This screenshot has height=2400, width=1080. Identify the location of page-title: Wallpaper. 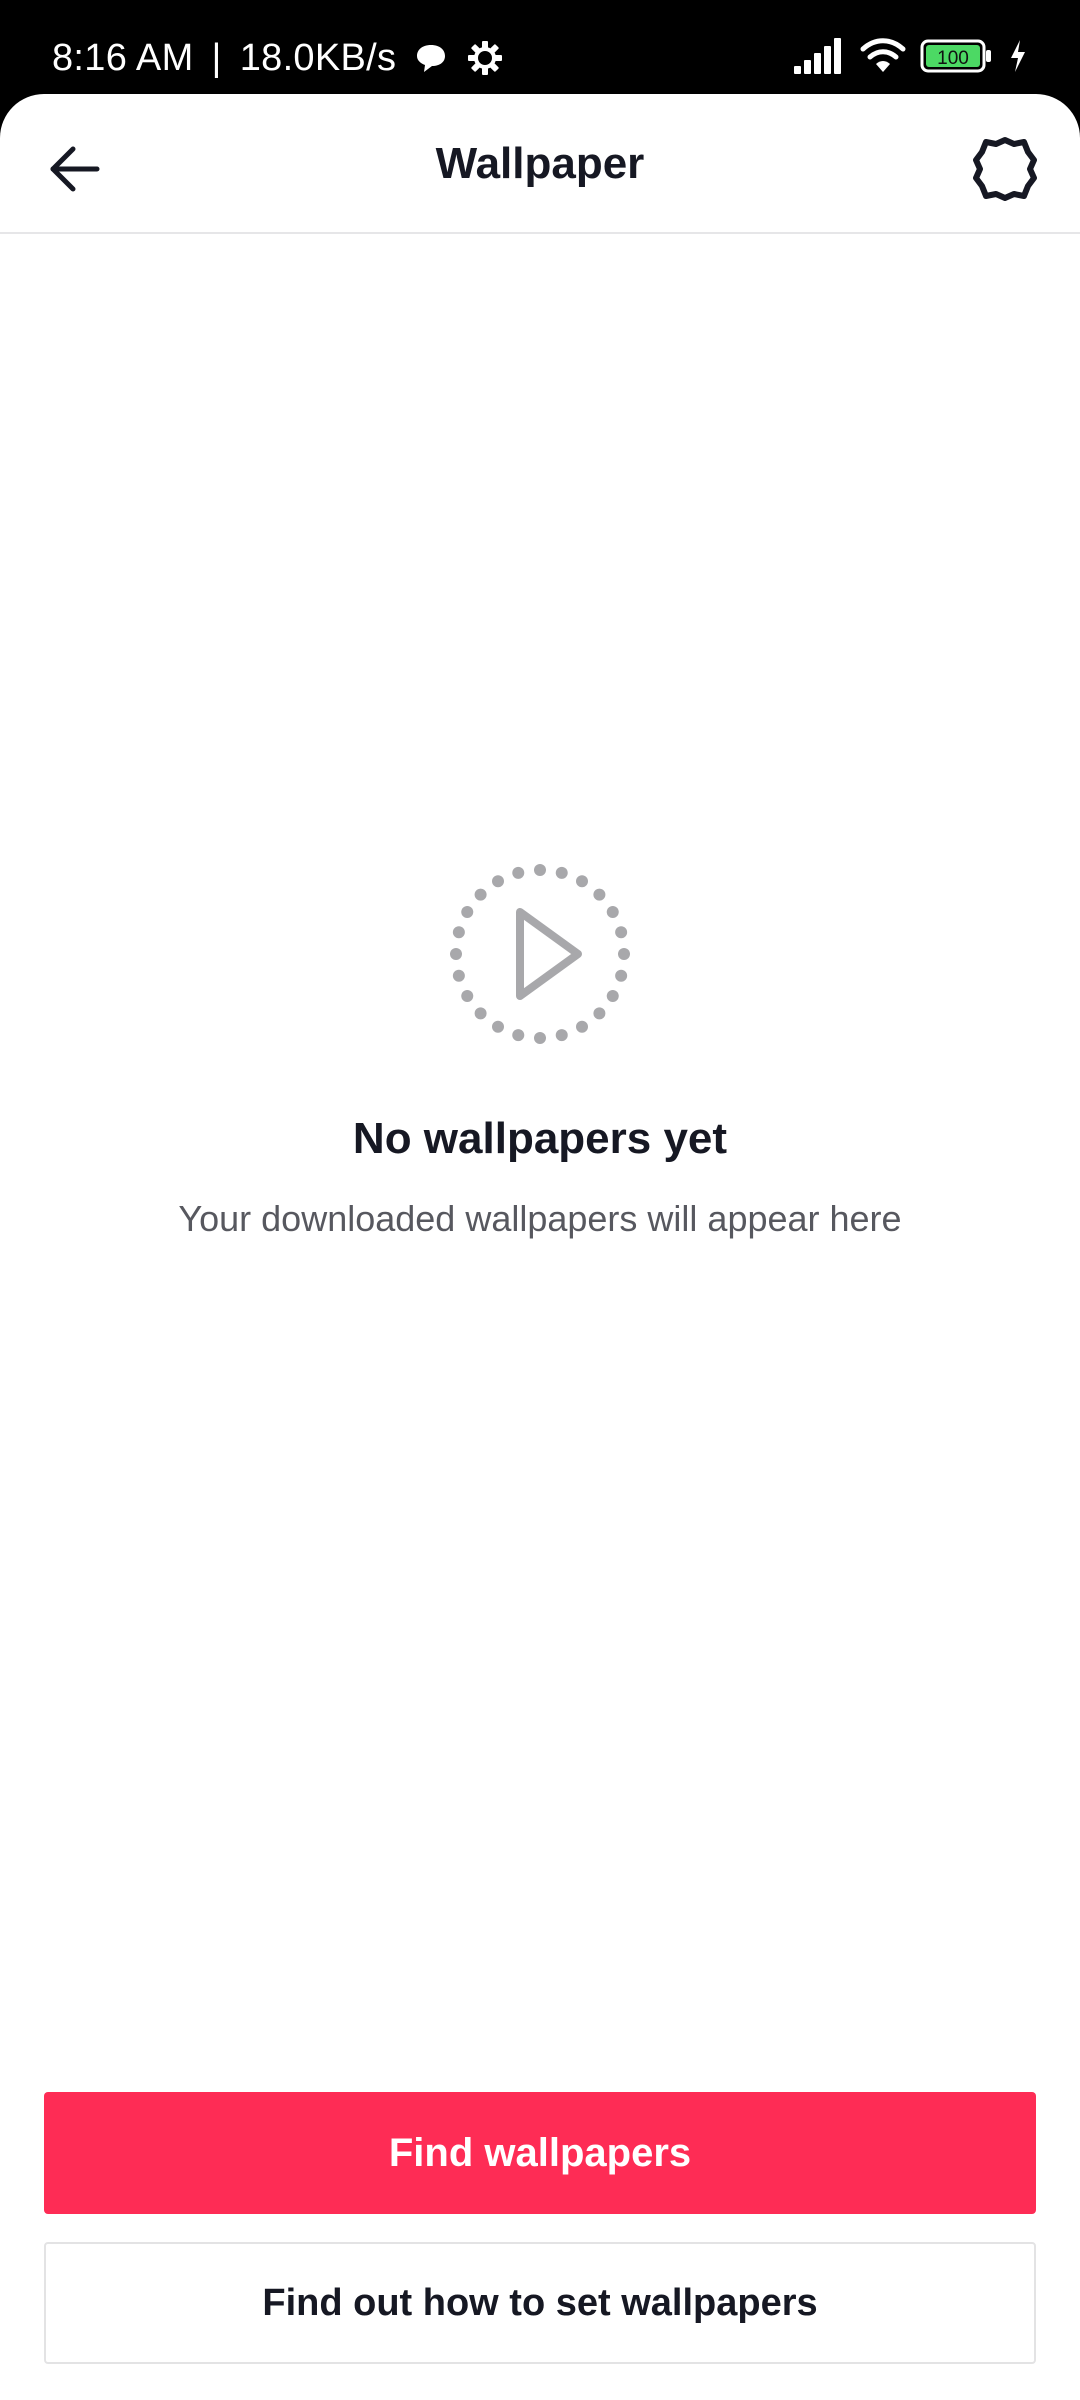
(540, 163).